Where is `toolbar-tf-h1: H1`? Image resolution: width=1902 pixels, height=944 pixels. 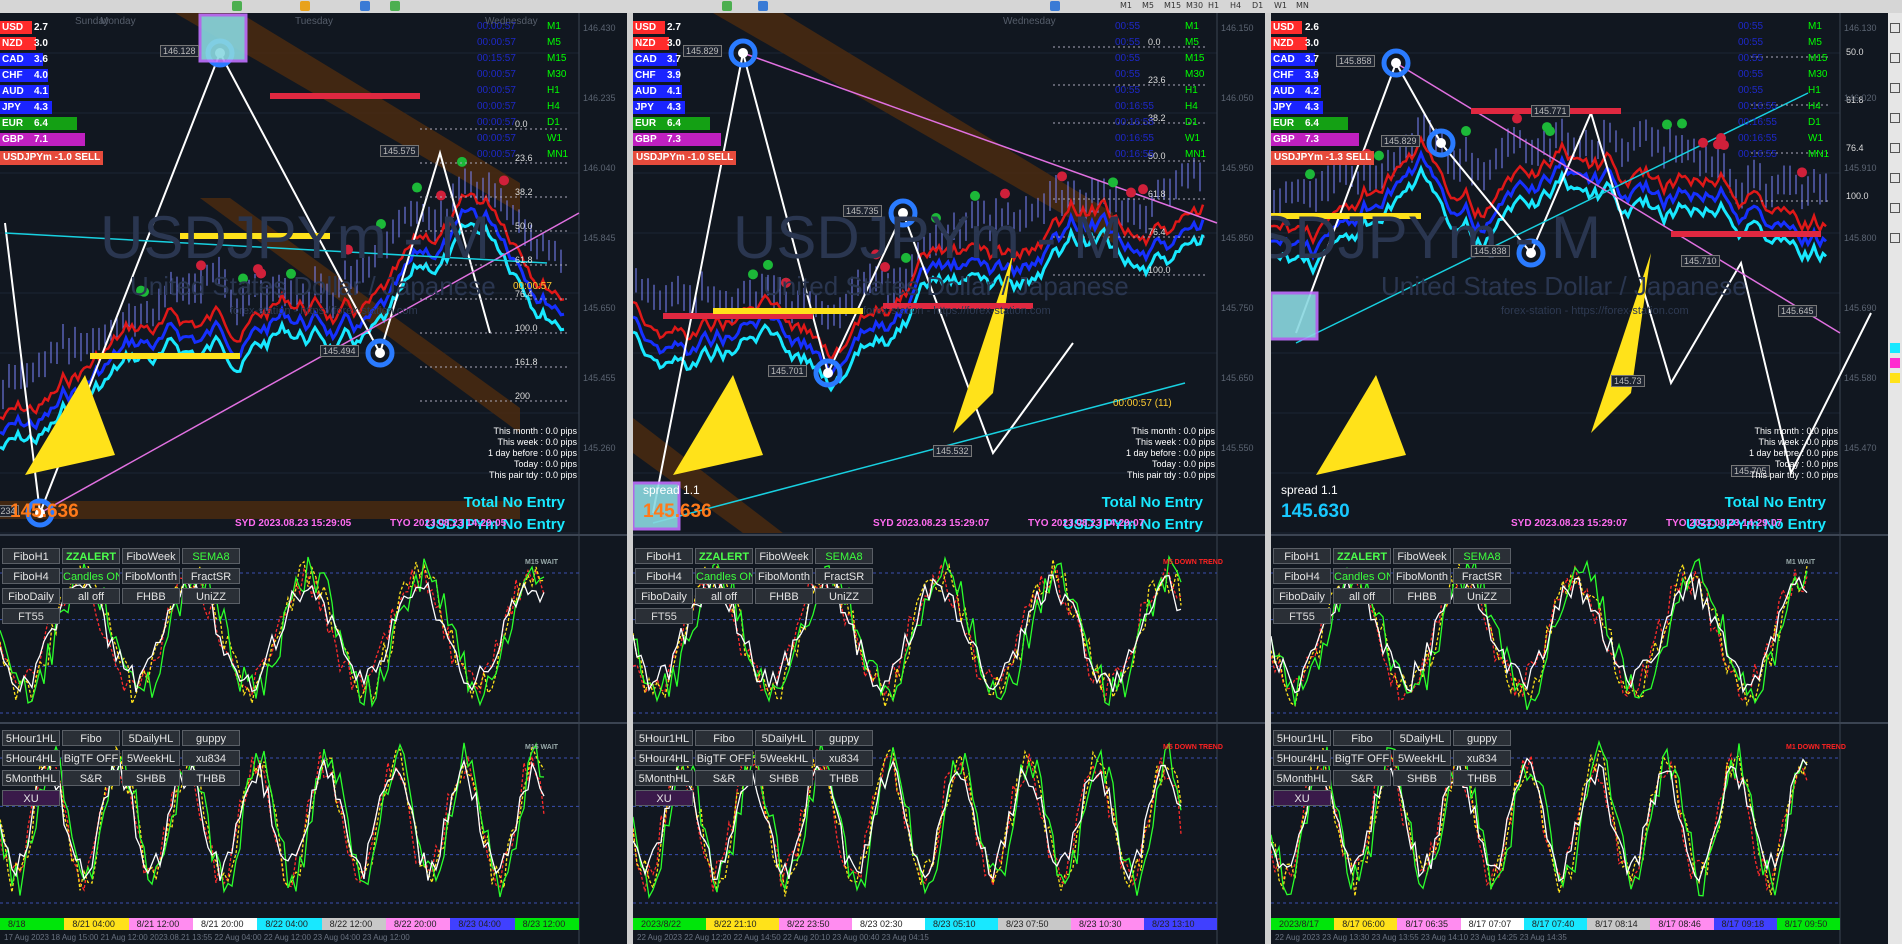 toolbar-tf-h1: H1 is located at coordinates (1213, 6).